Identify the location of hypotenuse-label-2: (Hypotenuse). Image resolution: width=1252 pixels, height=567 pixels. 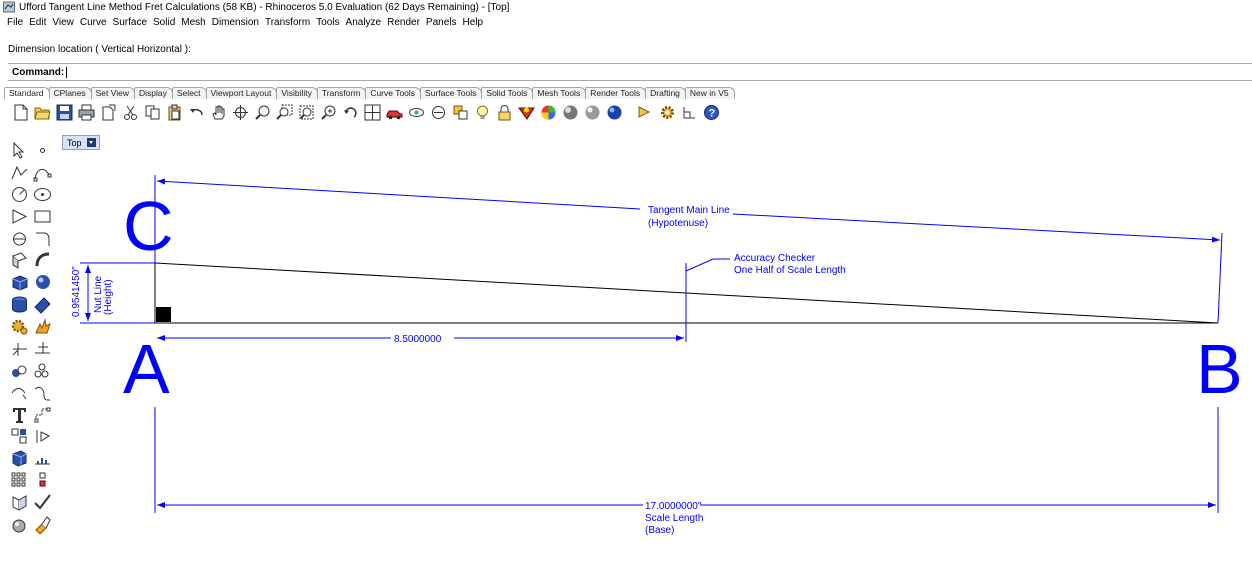
(678, 223).